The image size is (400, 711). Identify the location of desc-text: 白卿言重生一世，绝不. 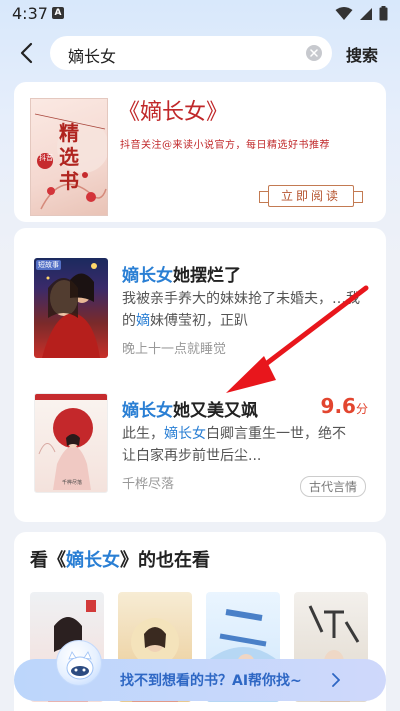
(276, 434).